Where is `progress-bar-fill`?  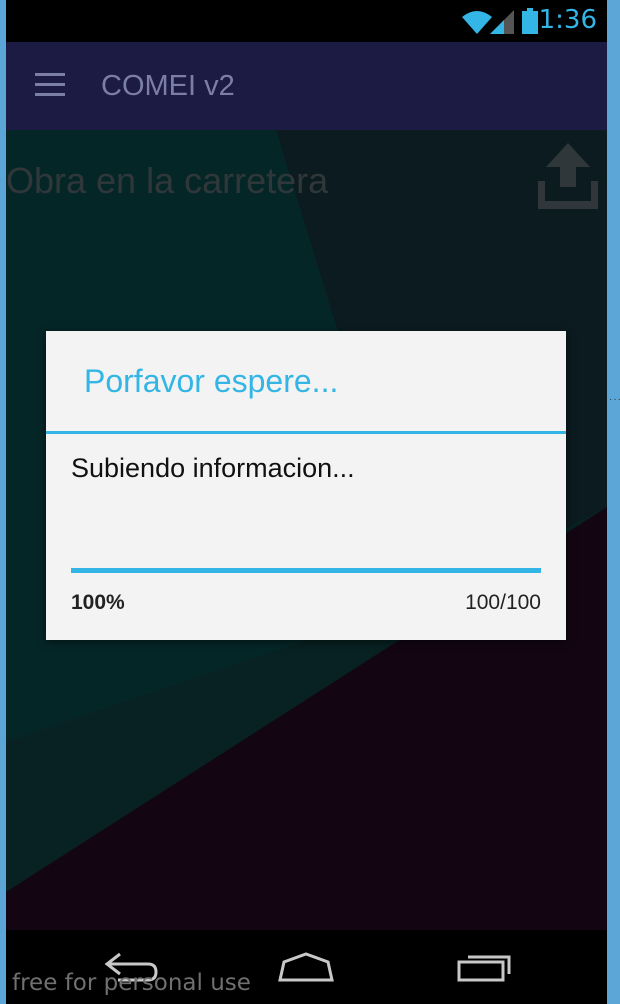
progress-bar-fill is located at coordinates (306, 570).